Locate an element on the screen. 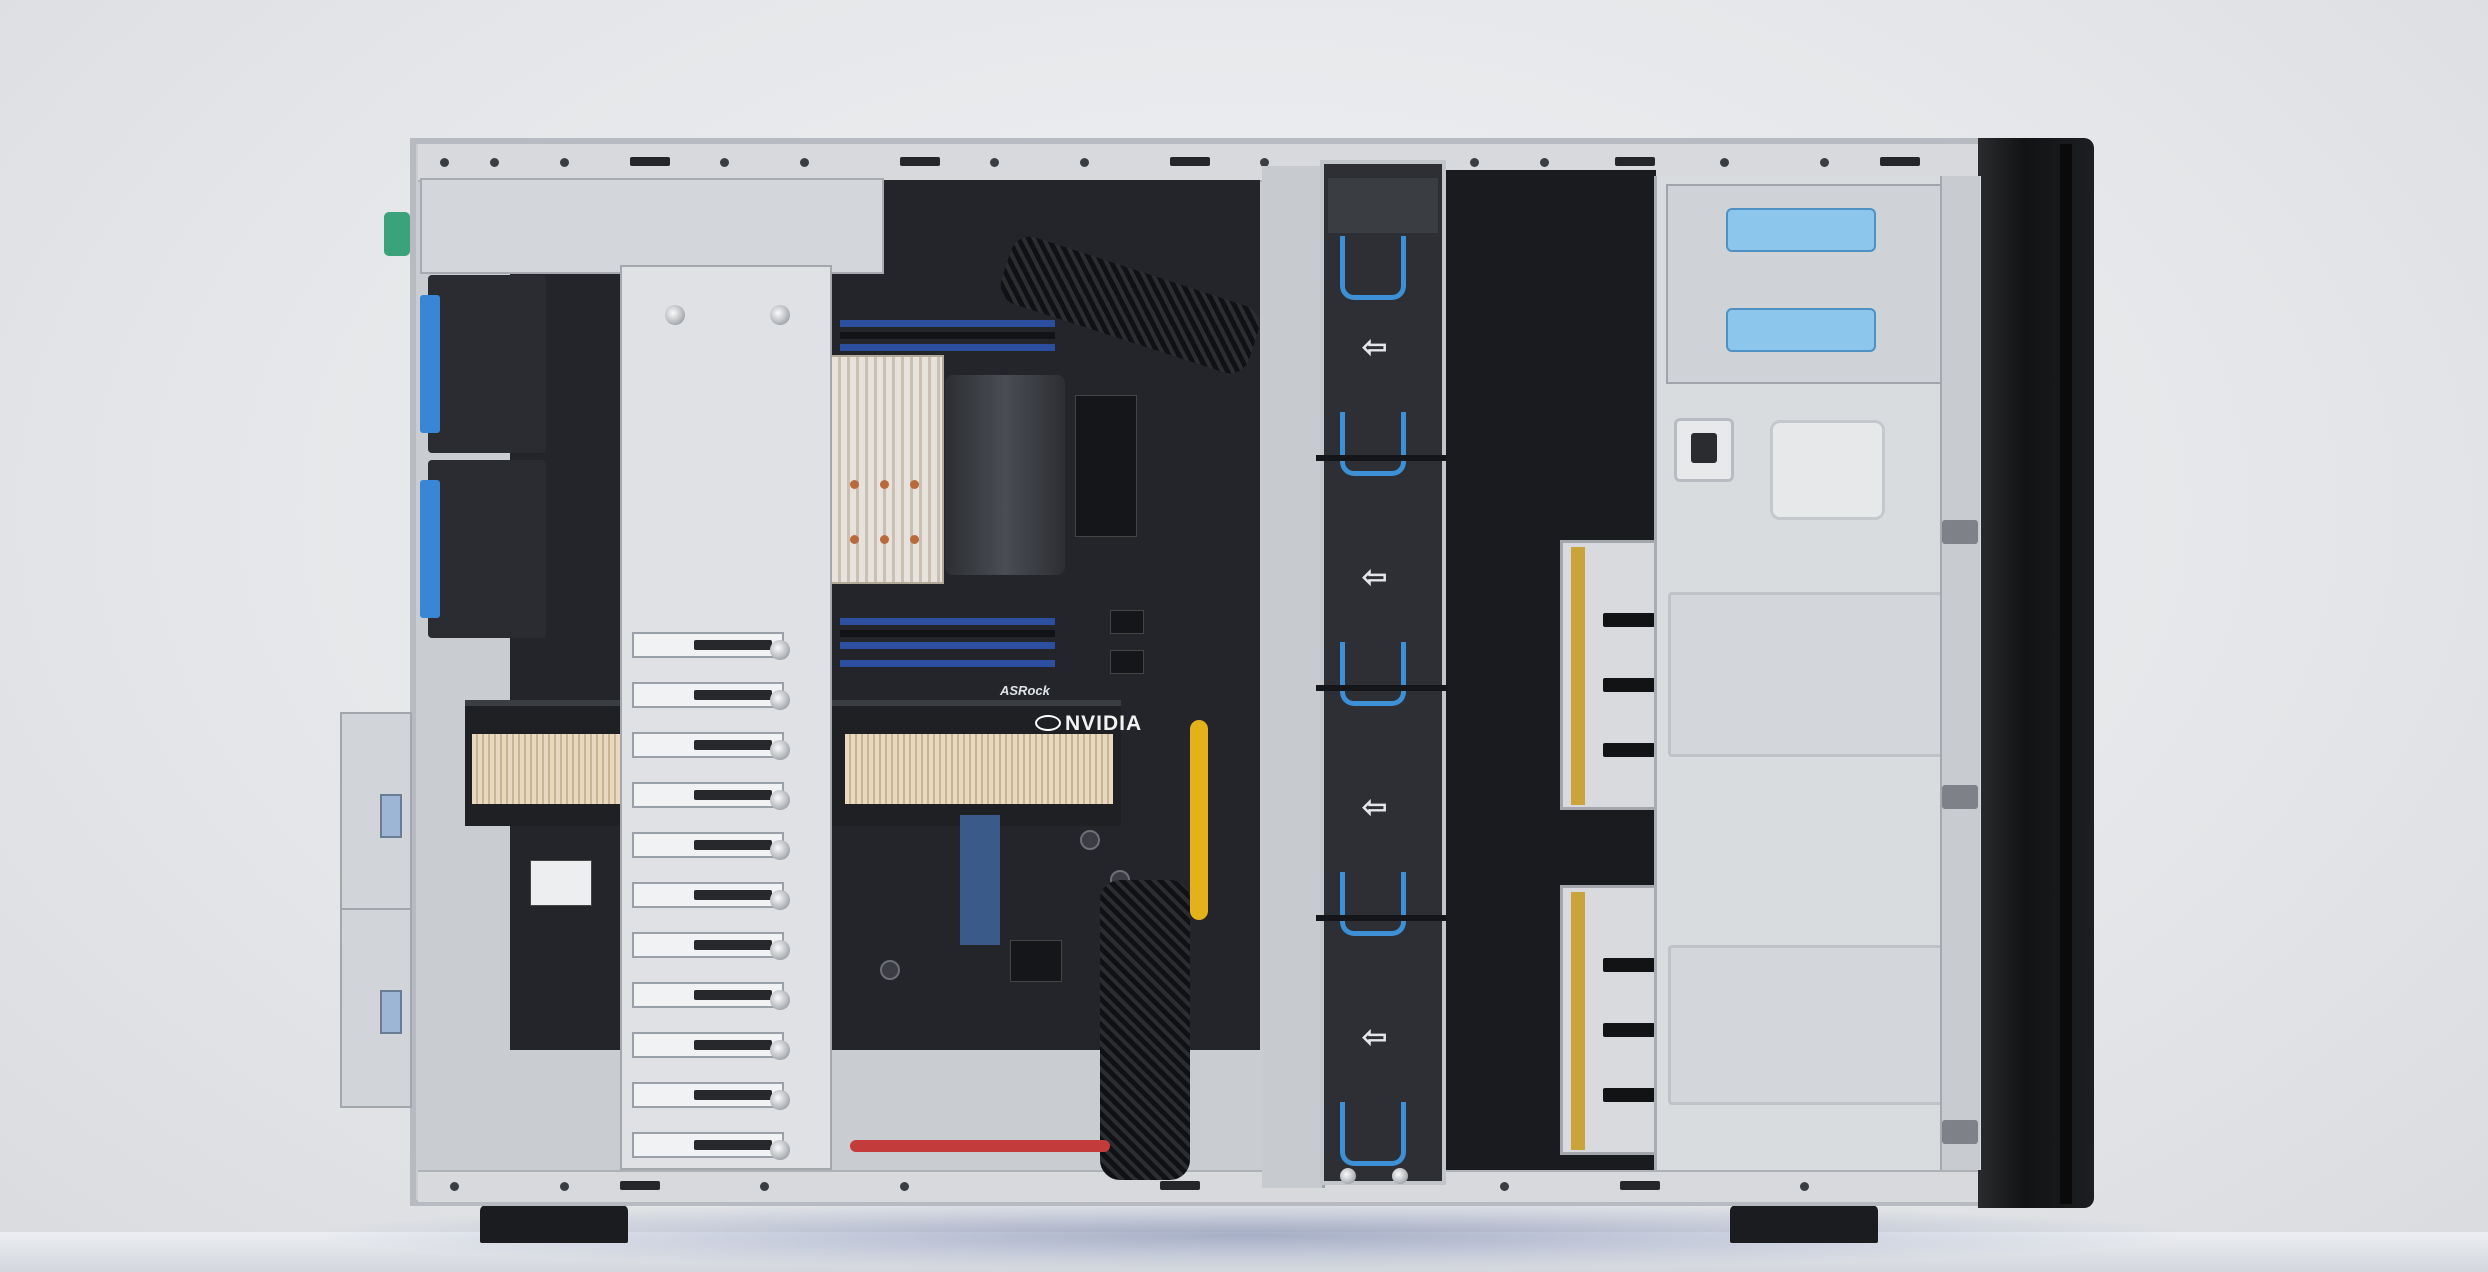 This screenshot has width=2488, height=1272. fan-clip is located at coordinates (430, 364).